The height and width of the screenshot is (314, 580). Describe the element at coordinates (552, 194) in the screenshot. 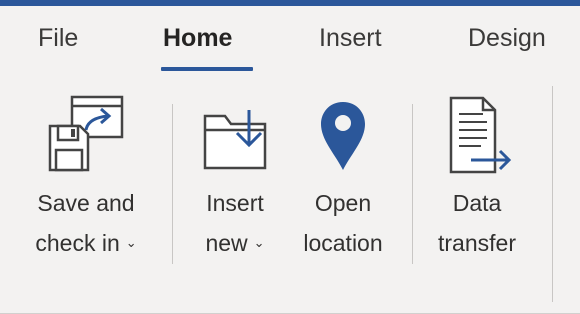

I see `ribbon-edge-separator` at that location.